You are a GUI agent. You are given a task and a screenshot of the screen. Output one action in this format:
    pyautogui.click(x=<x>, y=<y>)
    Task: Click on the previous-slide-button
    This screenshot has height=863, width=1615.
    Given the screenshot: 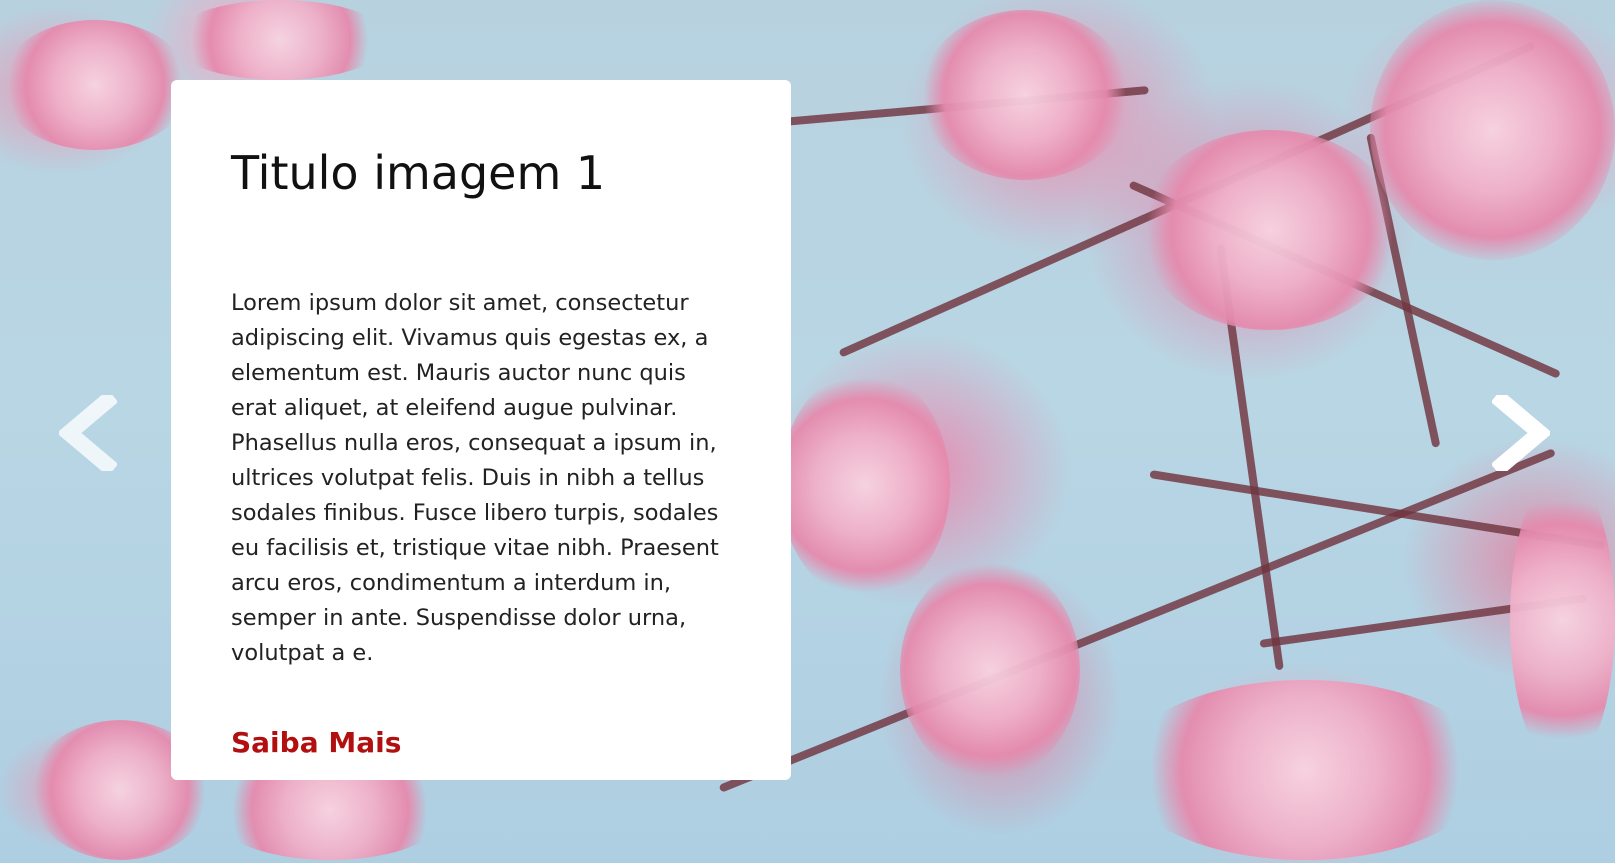 What is the action you would take?
    pyautogui.click(x=88, y=433)
    